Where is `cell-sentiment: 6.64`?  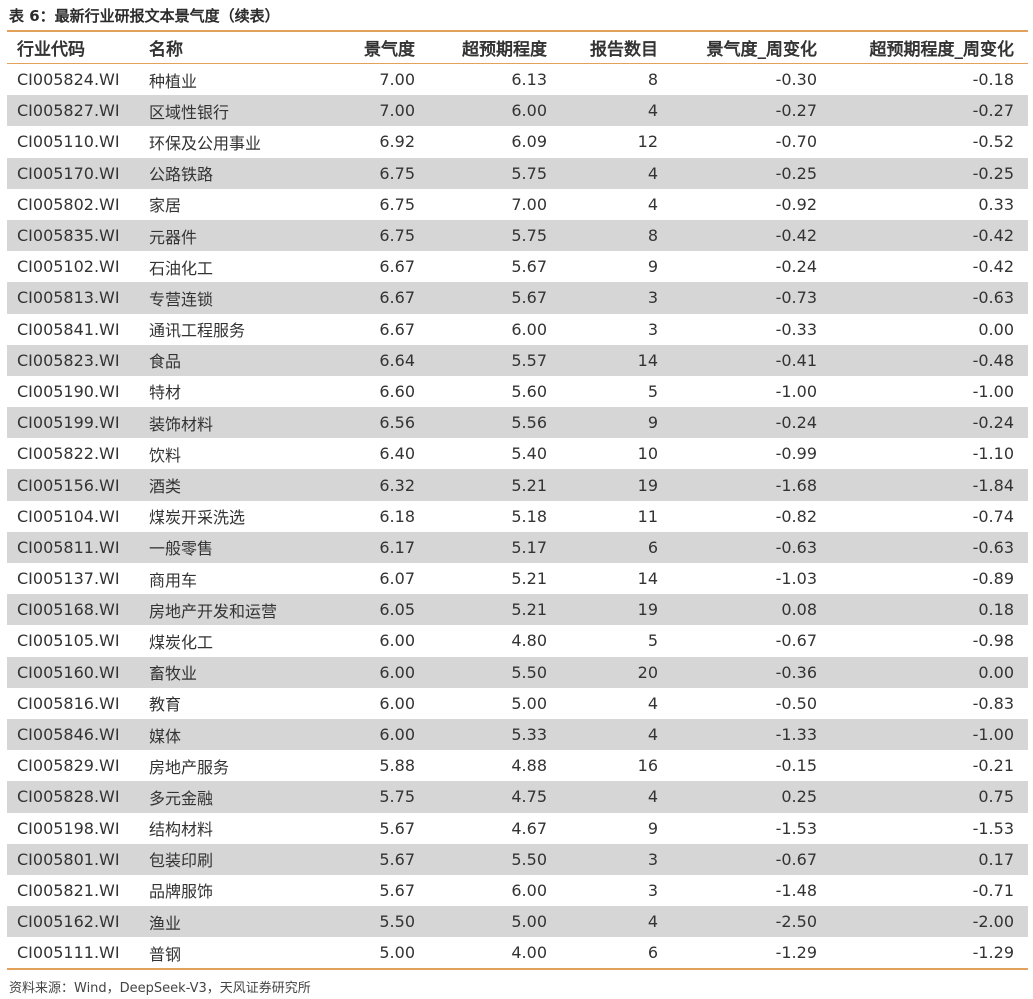 cell-sentiment: 6.64 is located at coordinates (381, 360).